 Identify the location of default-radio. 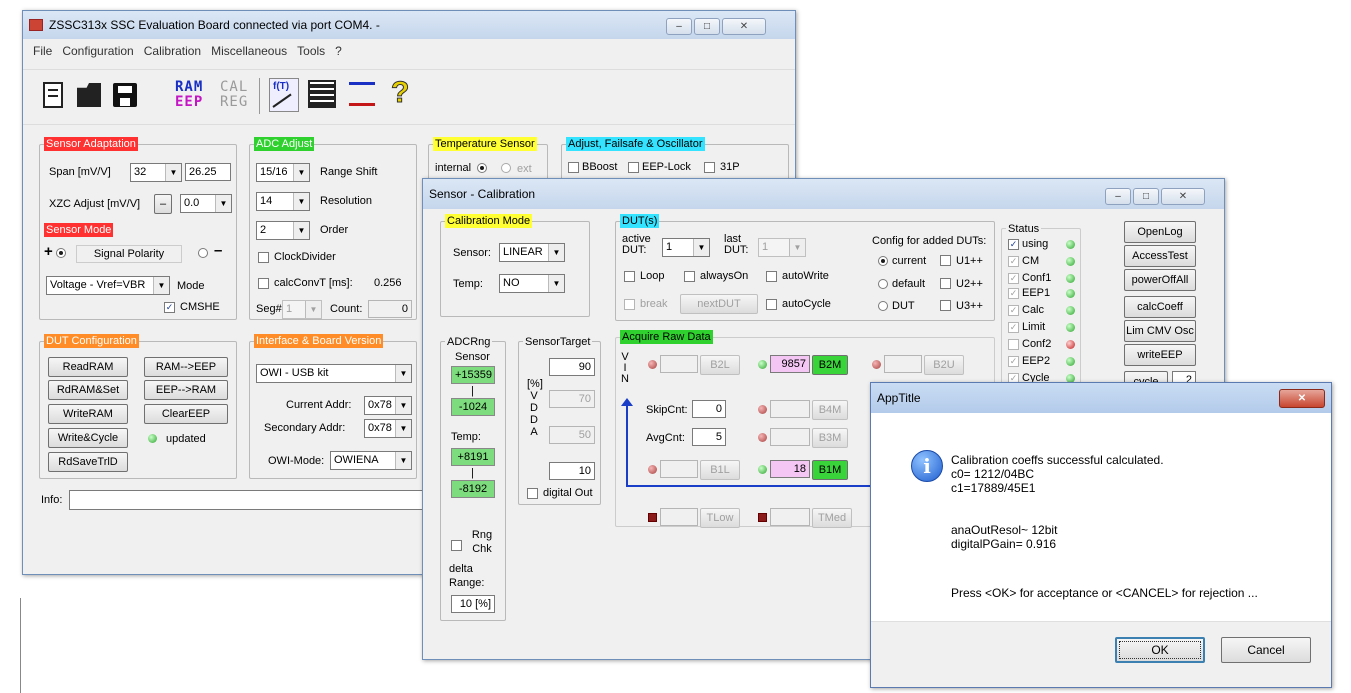
(883, 284).